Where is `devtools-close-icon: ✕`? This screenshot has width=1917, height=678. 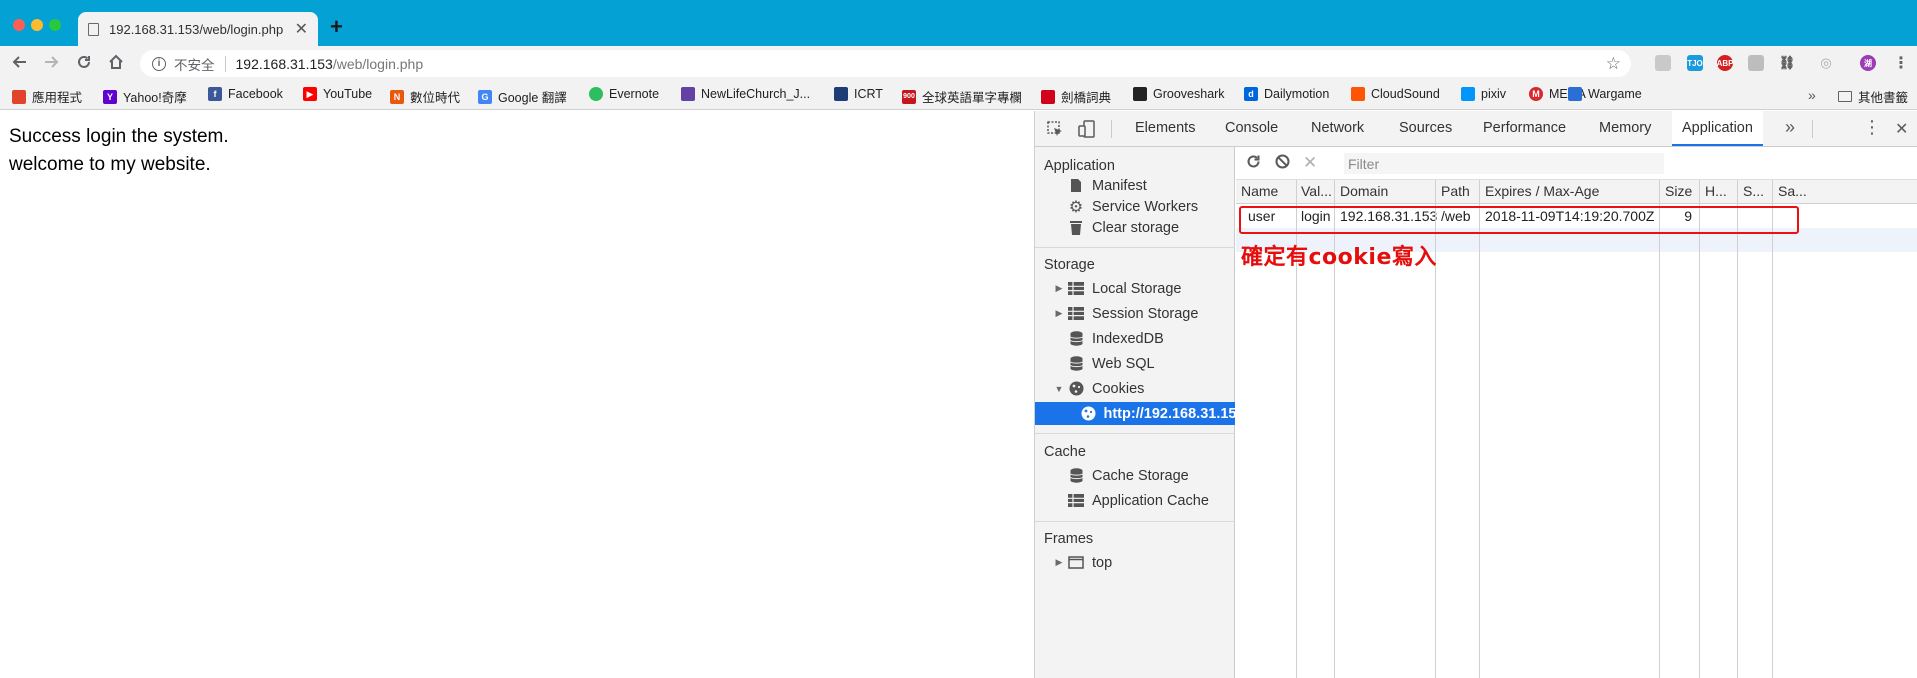
devtools-close-icon: ✕ is located at coordinates (1901, 129).